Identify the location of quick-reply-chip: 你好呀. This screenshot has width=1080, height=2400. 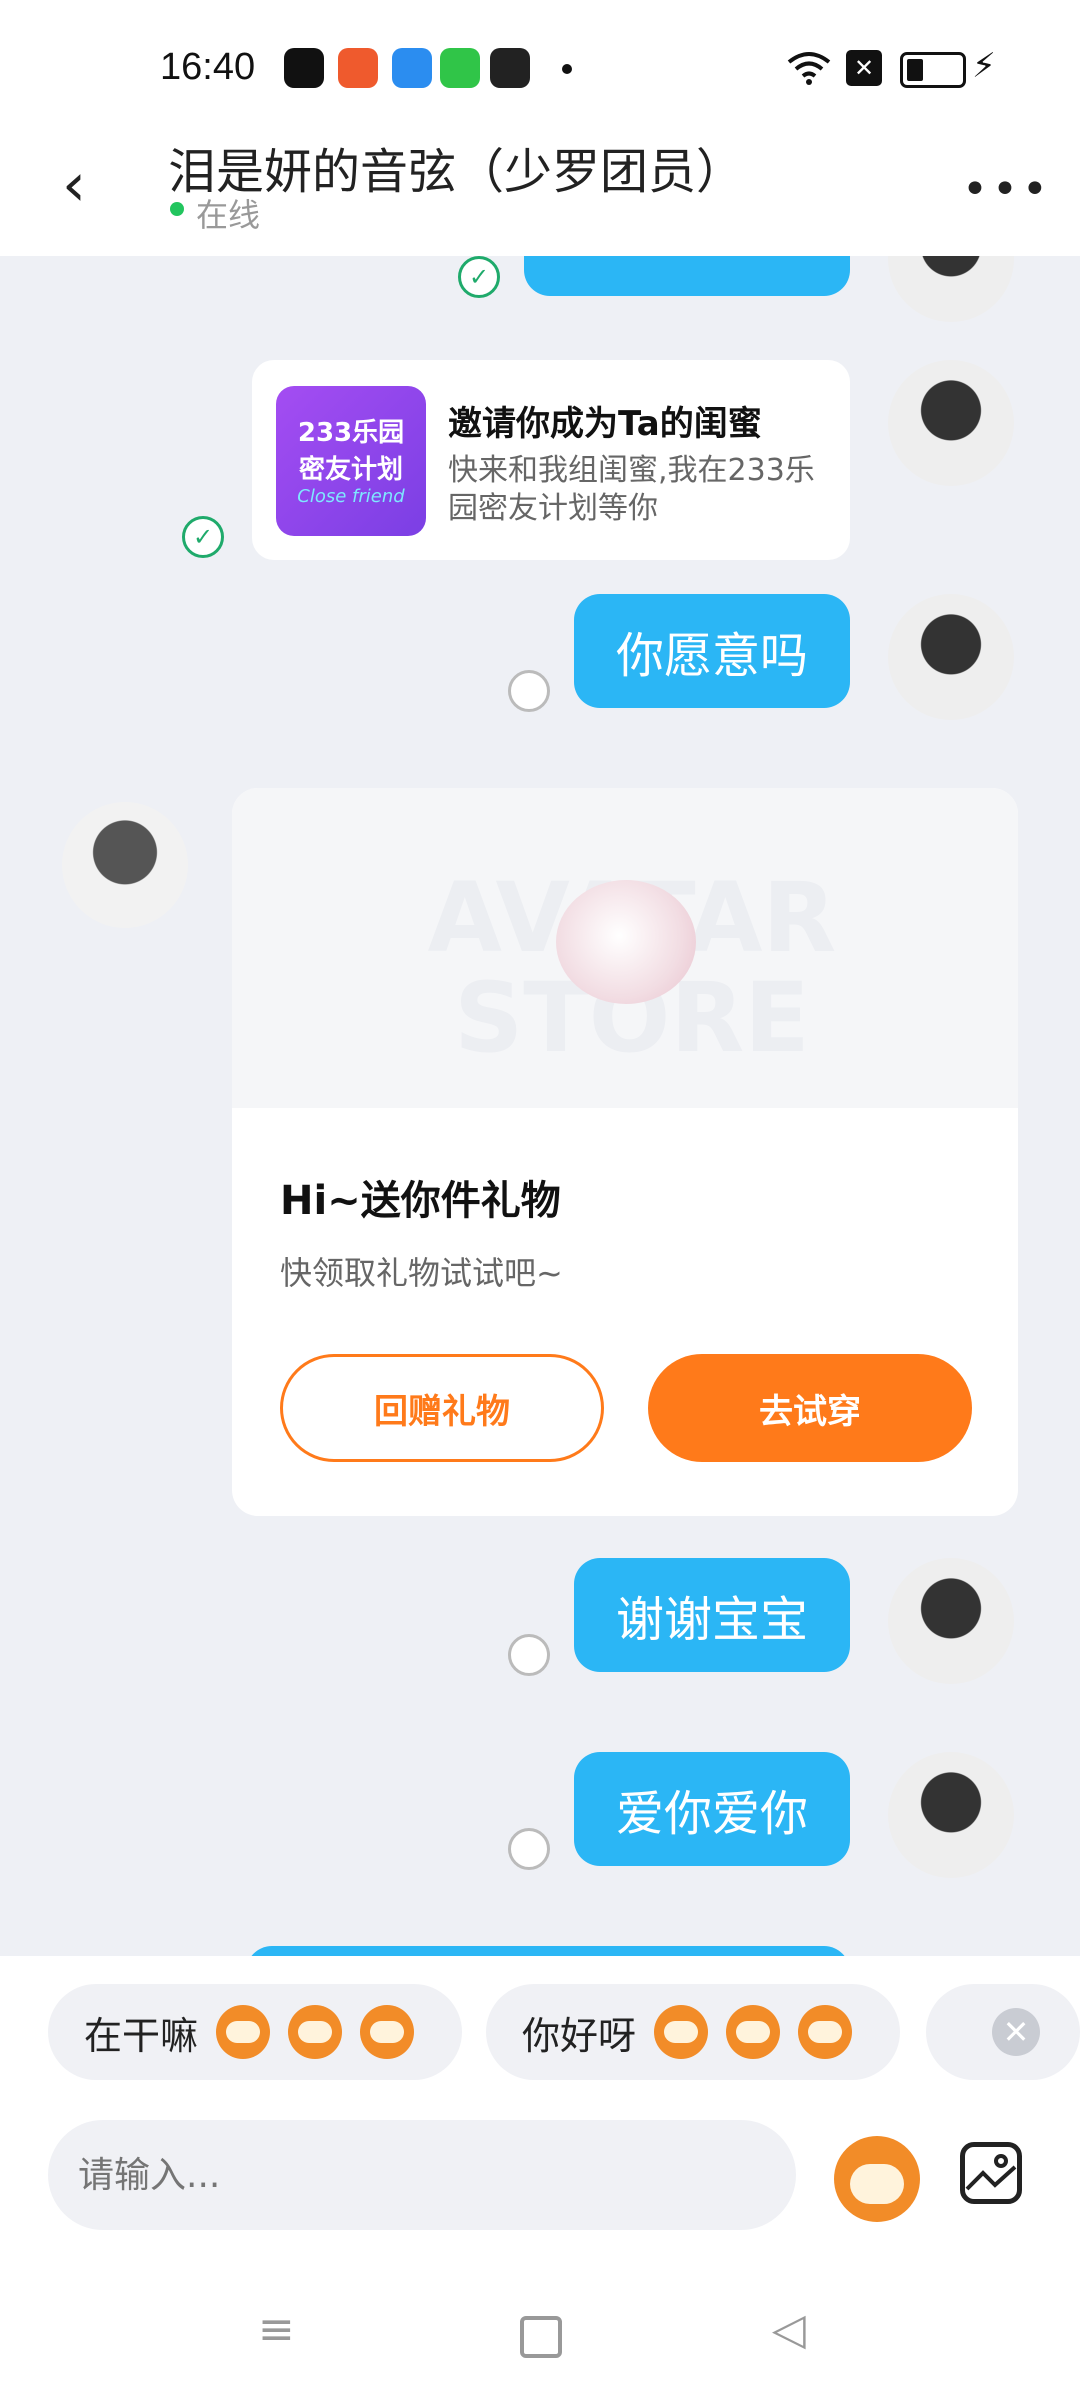
(693, 2032).